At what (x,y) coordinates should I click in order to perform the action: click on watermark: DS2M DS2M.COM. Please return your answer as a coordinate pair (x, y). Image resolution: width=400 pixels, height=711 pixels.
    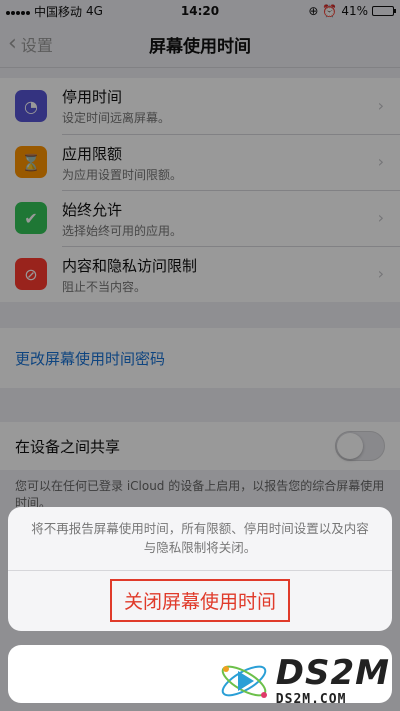
    Looking at the image, I should click on (304, 681).